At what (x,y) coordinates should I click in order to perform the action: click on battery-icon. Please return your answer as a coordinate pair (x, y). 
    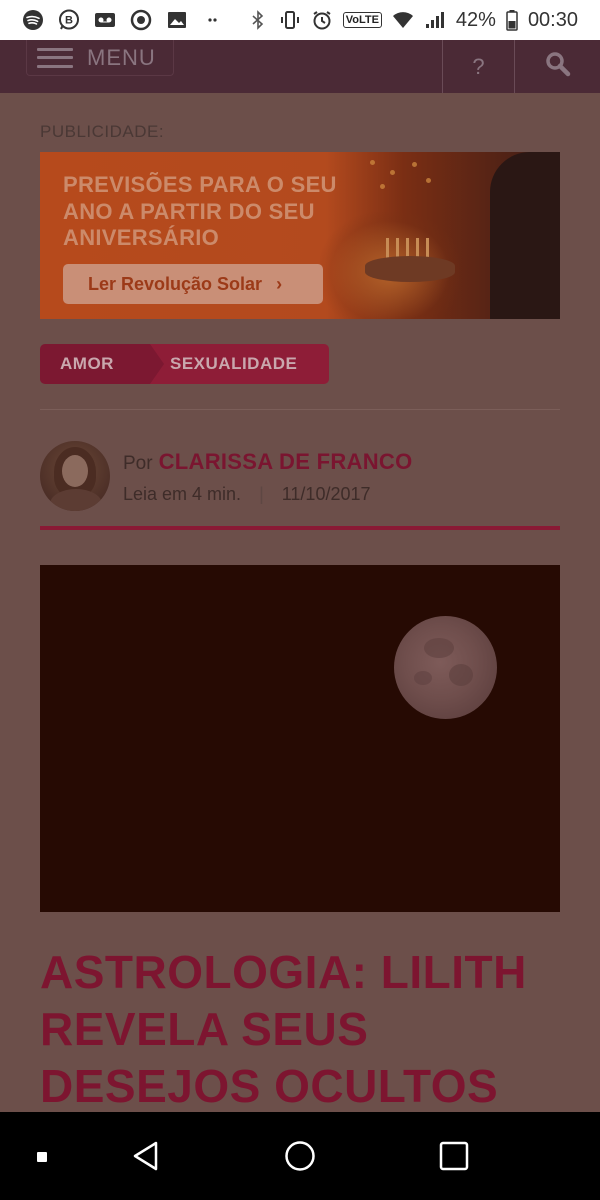
    Looking at the image, I should click on (512, 20).